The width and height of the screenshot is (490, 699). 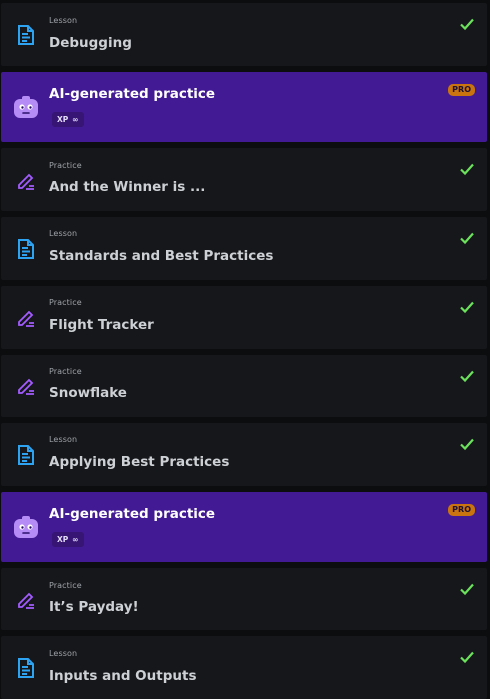 I want to click on list-item-inputs-outputs: Lesson Inputs and Outputs, so click(x=244, y=667).